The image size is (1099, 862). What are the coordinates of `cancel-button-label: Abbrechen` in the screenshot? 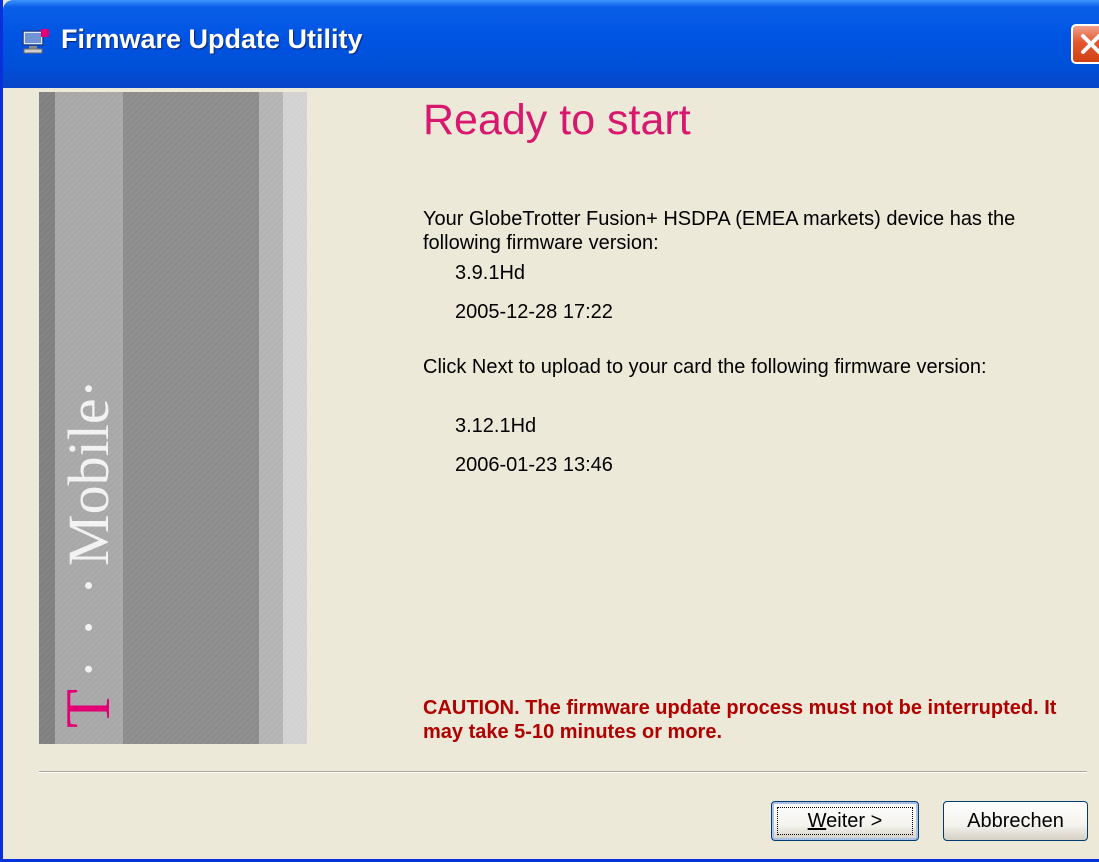 It's located at (1015, 820).